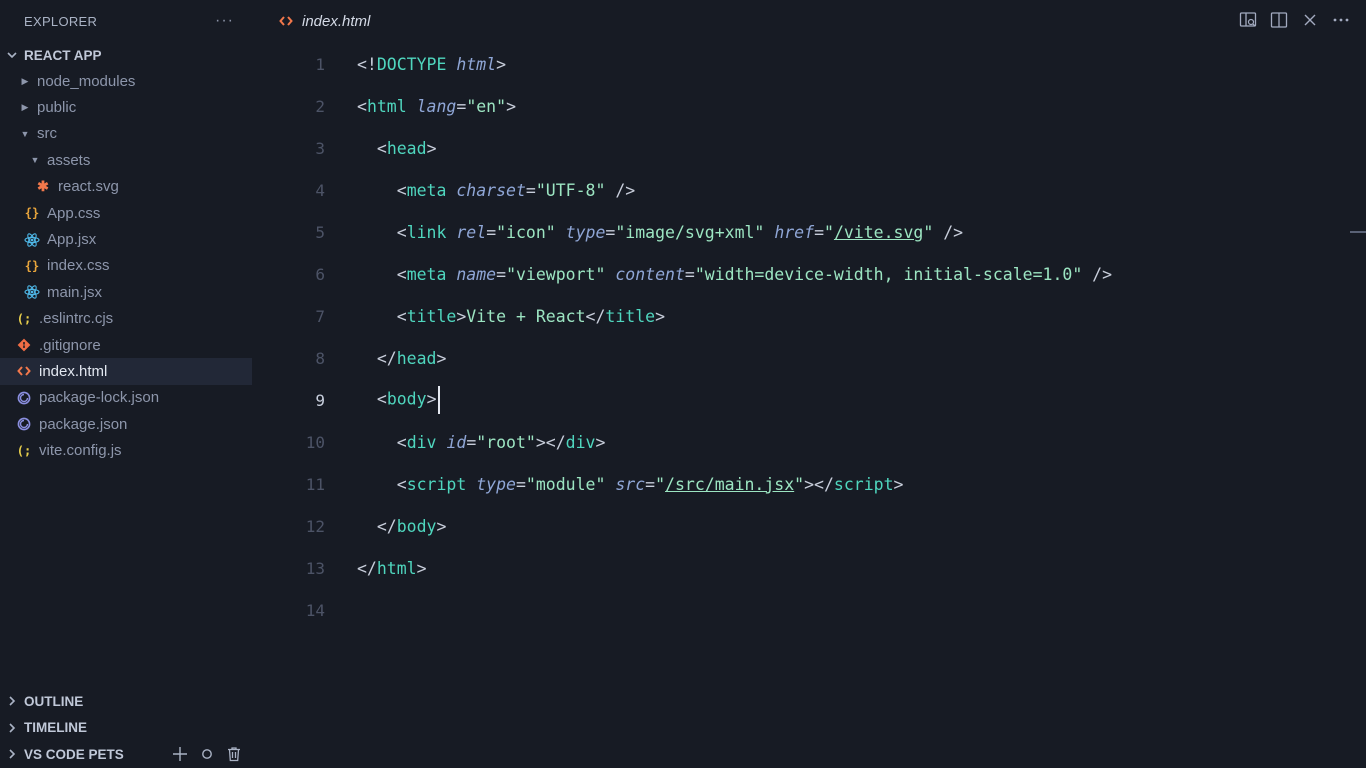 This screenshot has width=1366, height=768. I want to click on line-number: 14, so click(315, 610).